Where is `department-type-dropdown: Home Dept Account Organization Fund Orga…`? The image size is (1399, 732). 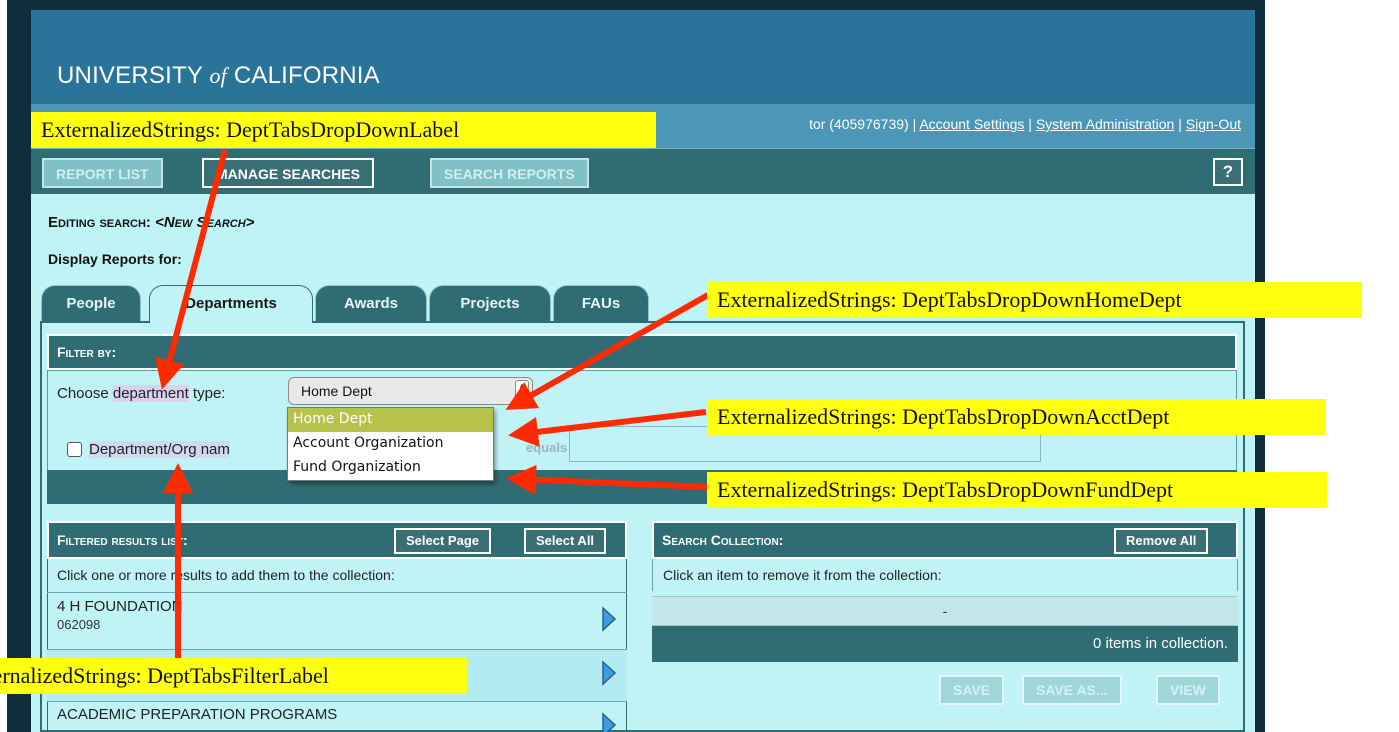 department-type-dropdown: Home Dept Account Organization Fund Orga… is located at coordinates (390, 444).